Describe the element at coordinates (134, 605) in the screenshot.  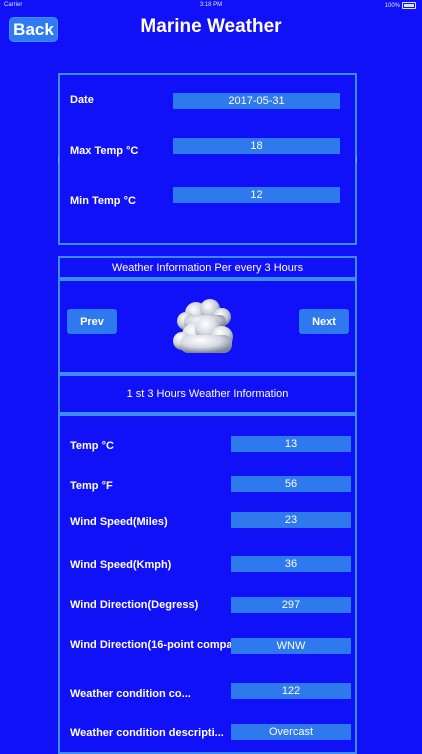
I see `wind-degrees-label: Wind Direction(Degress)` at that location.